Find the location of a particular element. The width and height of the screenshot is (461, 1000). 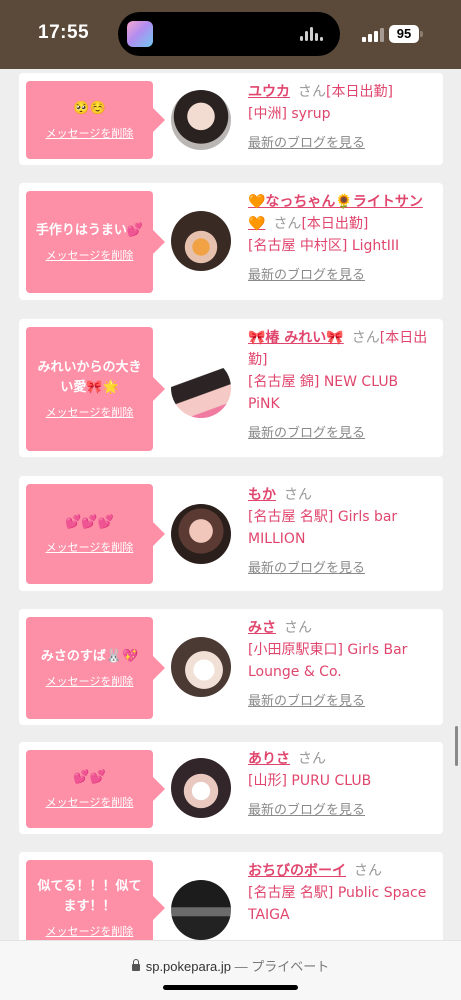

message-text: 似てる！！！似てます！！ is located at coordinates (89, 896).